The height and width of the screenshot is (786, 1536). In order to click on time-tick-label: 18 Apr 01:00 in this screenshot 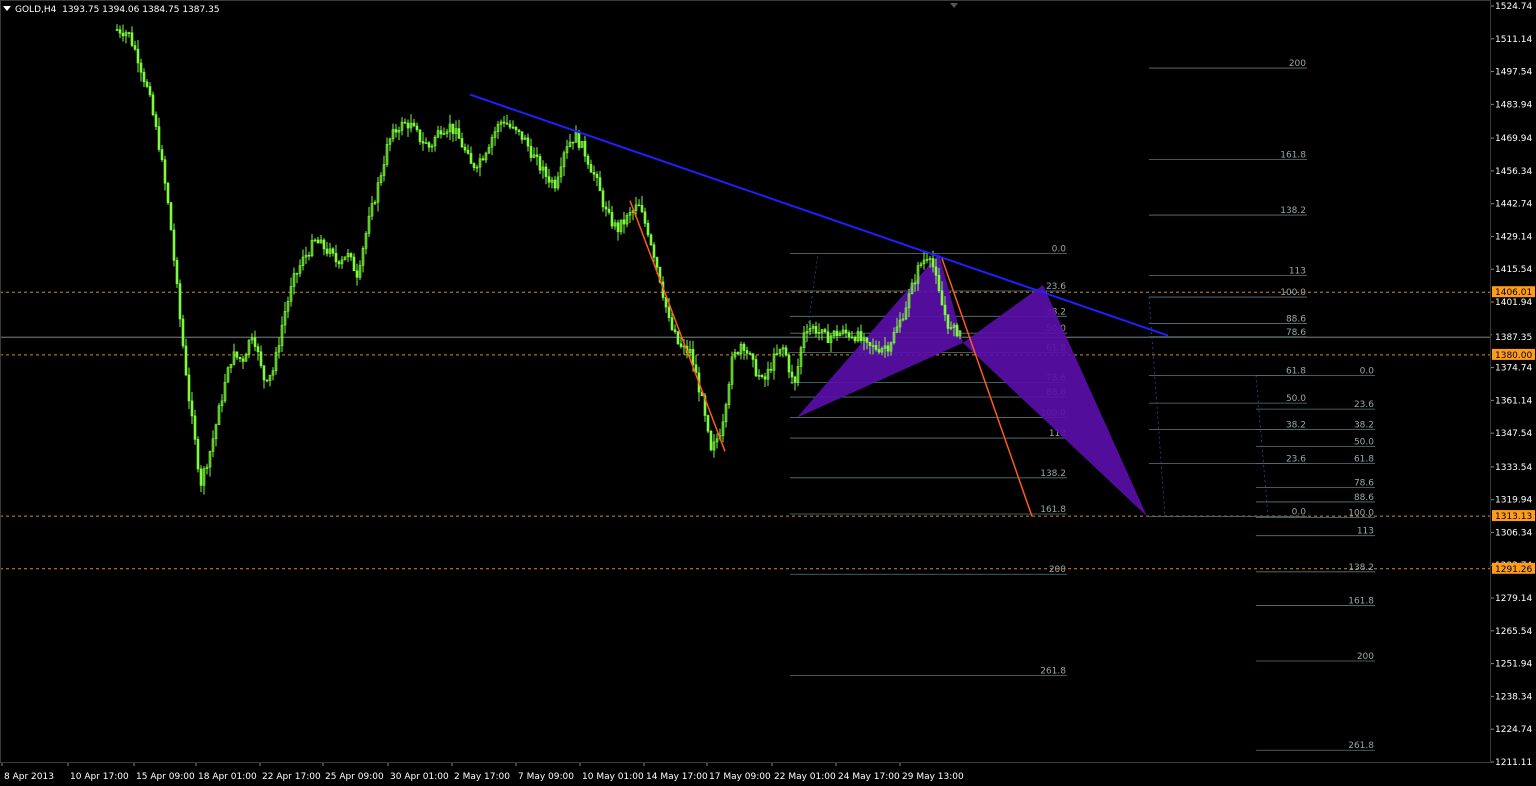, I will do `click(227, 777)`.